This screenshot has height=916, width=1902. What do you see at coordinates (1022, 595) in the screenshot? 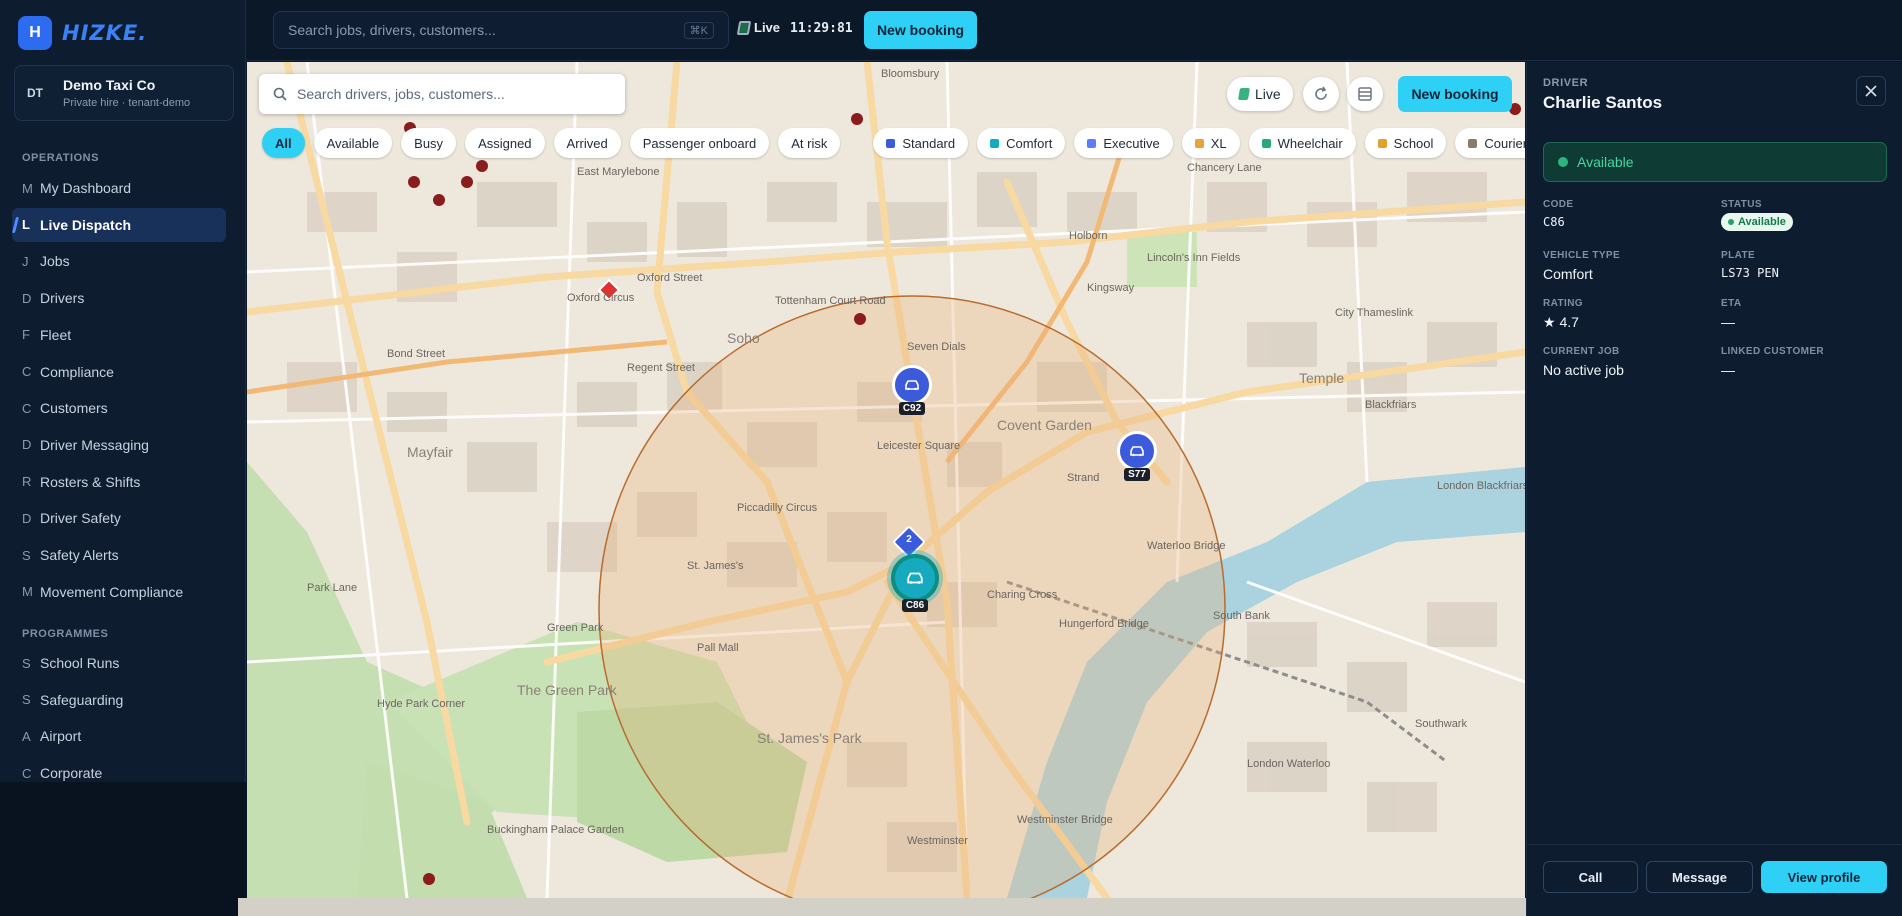
I see `map-label-charing-cross: Charing Cross` at bounding box center [1022, 595].